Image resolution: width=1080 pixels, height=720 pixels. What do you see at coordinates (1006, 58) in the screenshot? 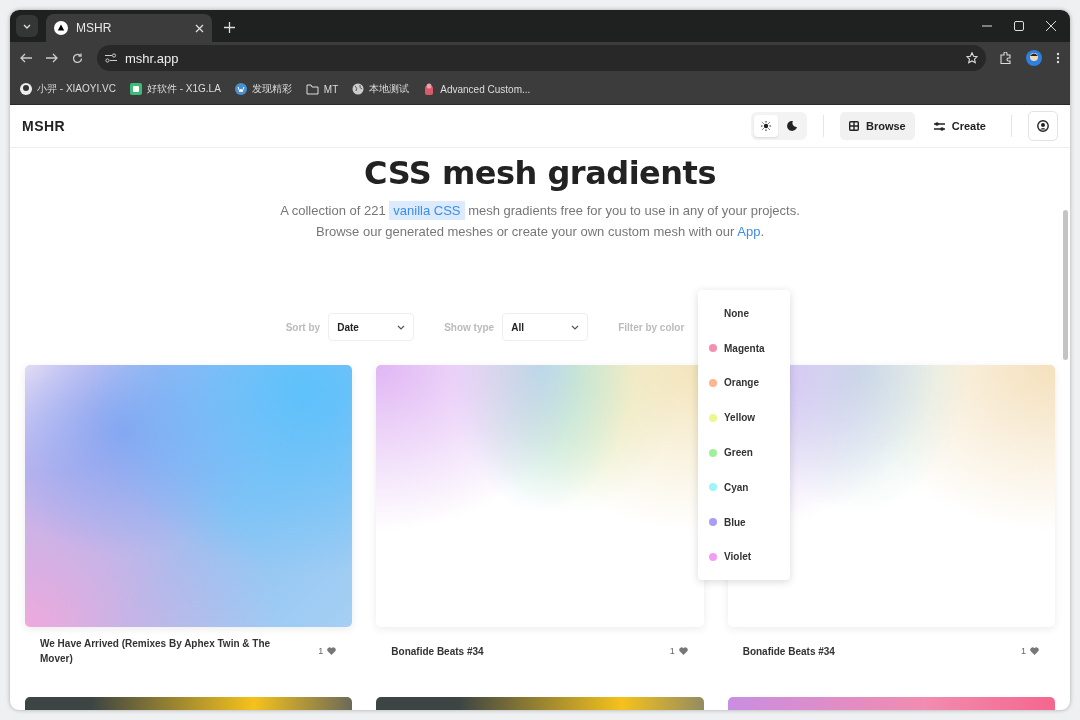
I see `extensions-icon` at bounding box center [1006, 58].